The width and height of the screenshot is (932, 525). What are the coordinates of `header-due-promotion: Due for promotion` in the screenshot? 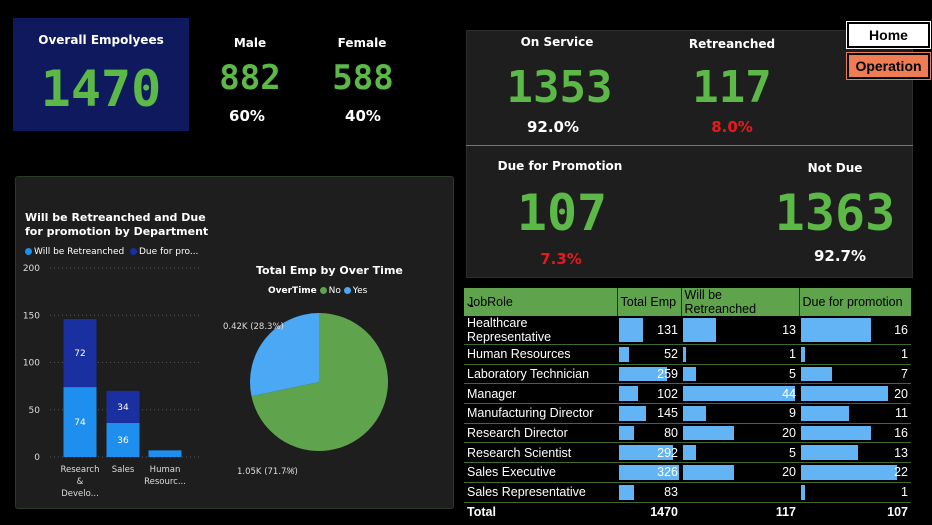 It's located at (855, 302).